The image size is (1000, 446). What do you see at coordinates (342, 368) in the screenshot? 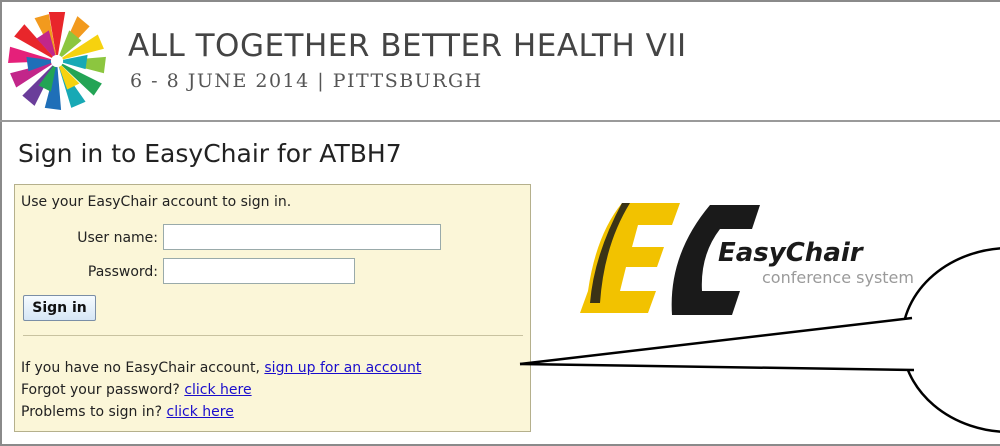
I see `sign-up-link: sign up for an account` at bounding box center [342, 368].